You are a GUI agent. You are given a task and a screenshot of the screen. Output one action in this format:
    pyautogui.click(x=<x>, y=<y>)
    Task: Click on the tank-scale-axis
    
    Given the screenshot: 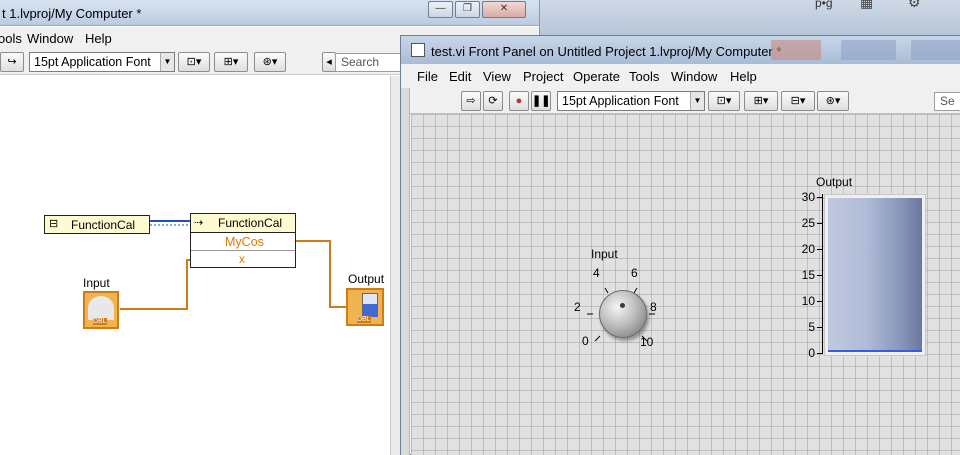 What is the action you would take?
    pyautogui.click(x=822, y=274)
    